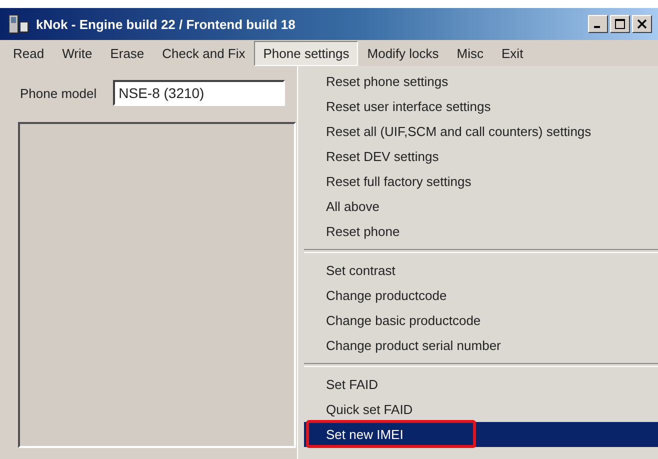 This screenshot has width=658, height=459. Describe the element at coordinates (481, 106) in the screenshot. I see `menu-item: Reset user interface settings` at that location.